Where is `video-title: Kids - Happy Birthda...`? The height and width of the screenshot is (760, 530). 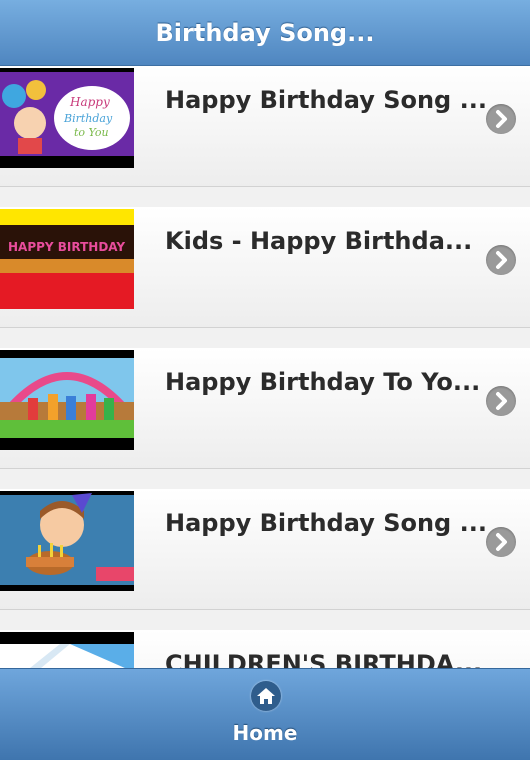 video-title: Kids - Happy Birthda... is located at coordinates (319, 241).